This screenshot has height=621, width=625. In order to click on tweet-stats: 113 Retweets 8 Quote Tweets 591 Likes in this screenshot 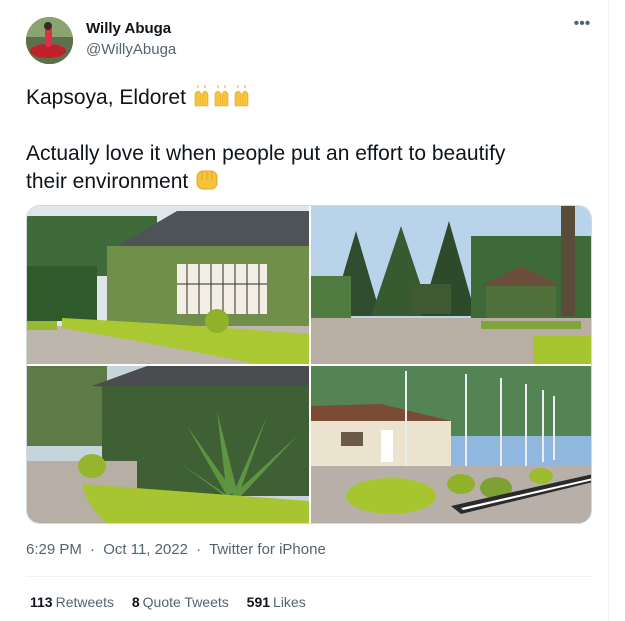, I will do `click(175, 602)`.